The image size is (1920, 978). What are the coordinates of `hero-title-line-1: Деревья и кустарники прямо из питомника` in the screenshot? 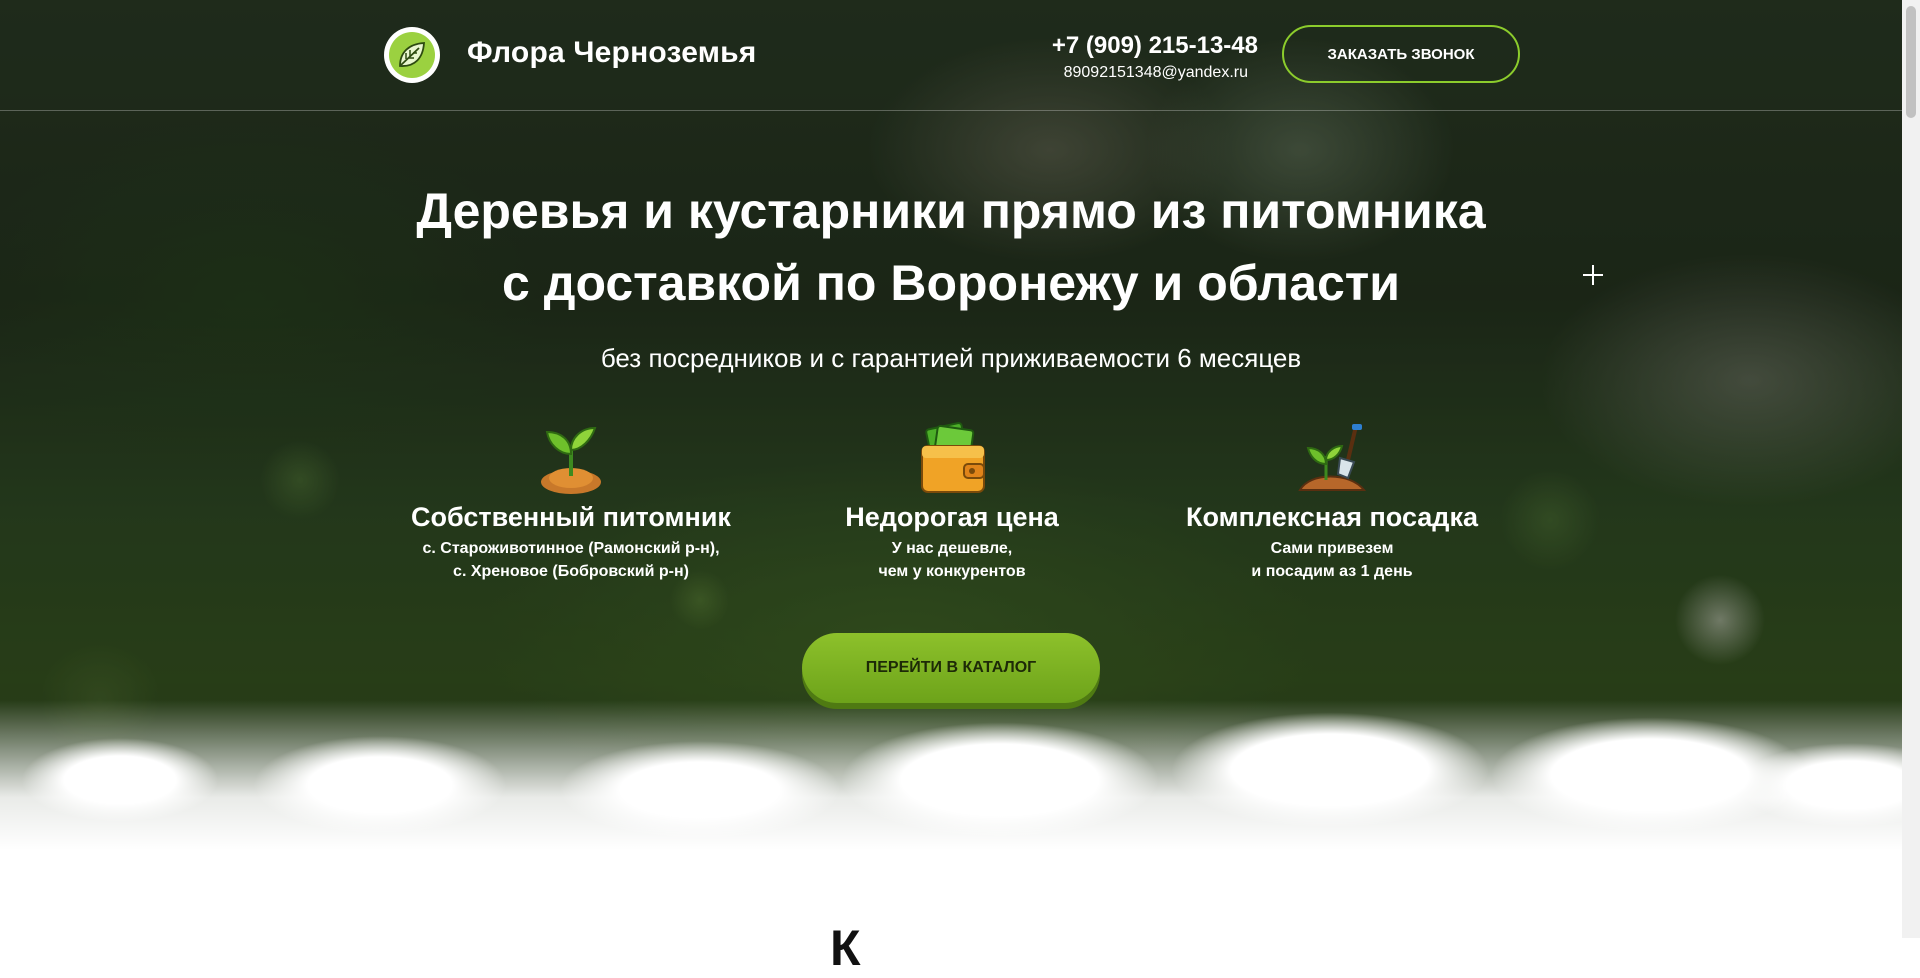 It's located at (951, 211).